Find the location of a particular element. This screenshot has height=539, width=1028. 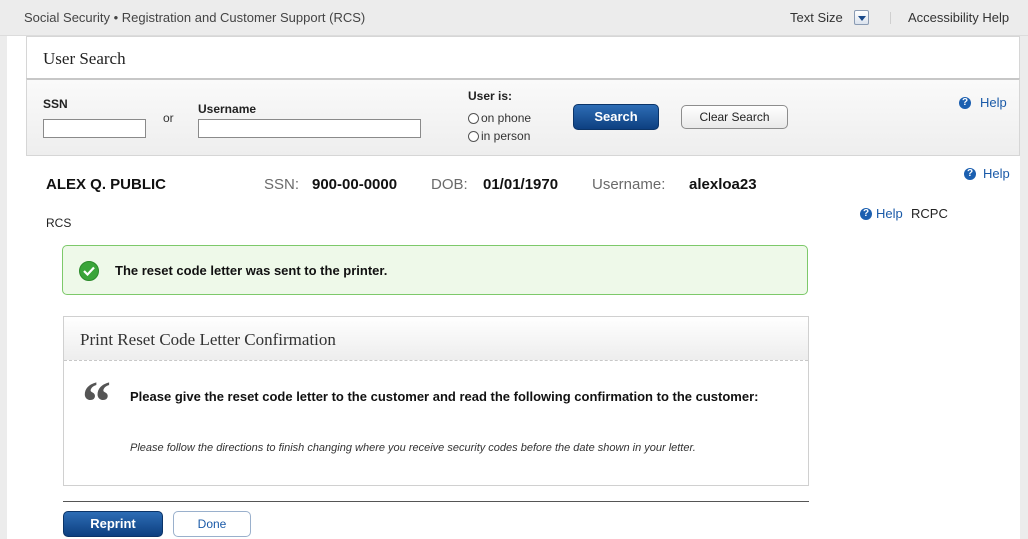

text-size-label: Text Size is located at coordinates (816, 17).